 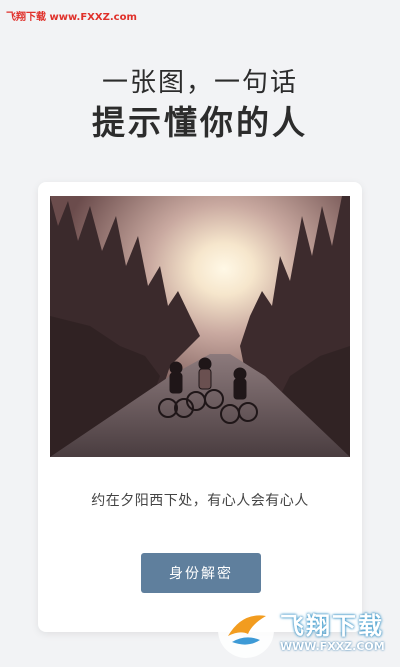 I want to click on riddle-caption: 约在夕阳西下处，有心人会有心人, so click(x=200, y=501).